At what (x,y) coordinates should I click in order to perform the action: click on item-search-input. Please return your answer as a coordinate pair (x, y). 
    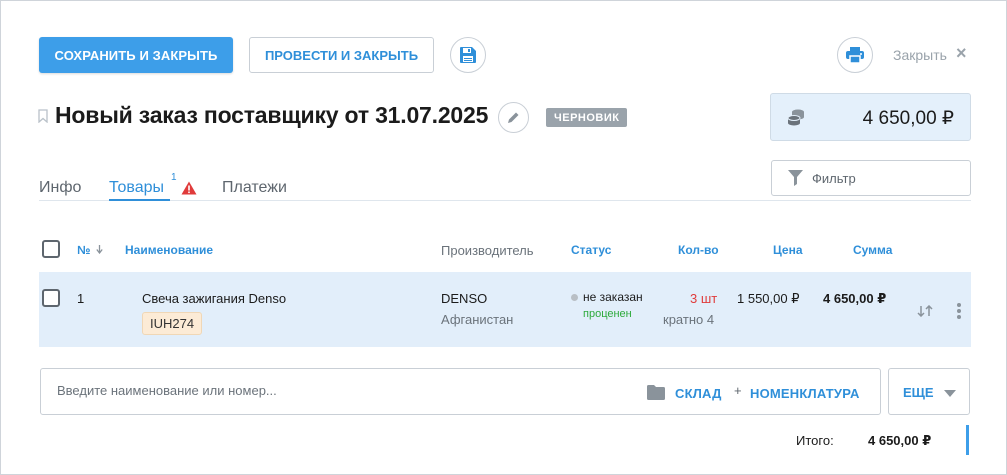
    Looking at the image, I should click on (337, 390).